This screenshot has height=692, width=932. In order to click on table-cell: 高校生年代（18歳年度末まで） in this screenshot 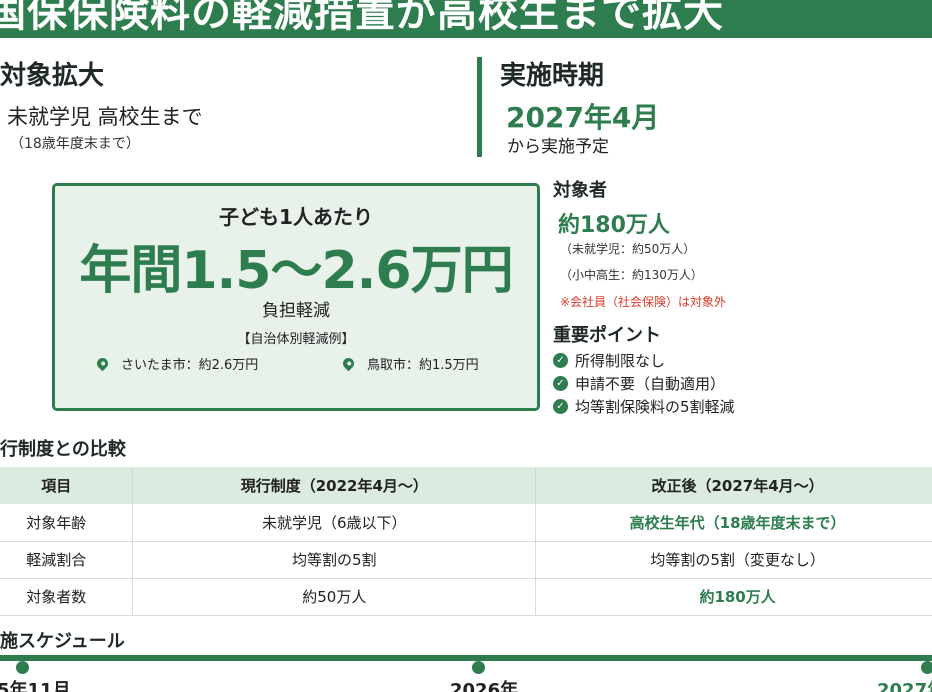, I will do `click(733, 523)`.